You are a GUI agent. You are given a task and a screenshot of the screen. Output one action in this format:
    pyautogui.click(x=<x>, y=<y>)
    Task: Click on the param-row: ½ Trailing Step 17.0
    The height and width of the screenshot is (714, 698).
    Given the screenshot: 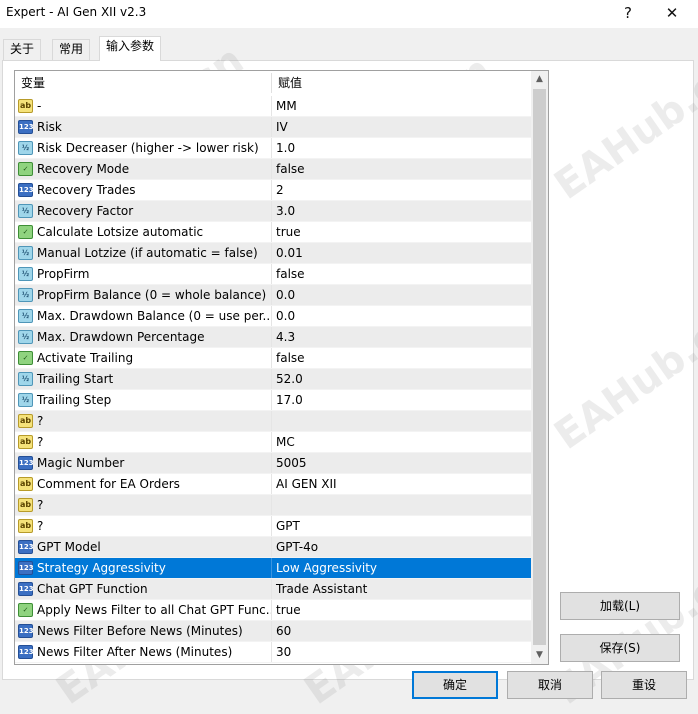 What is the action you would take?
    pyautogui.click(x=273, y=400)
    